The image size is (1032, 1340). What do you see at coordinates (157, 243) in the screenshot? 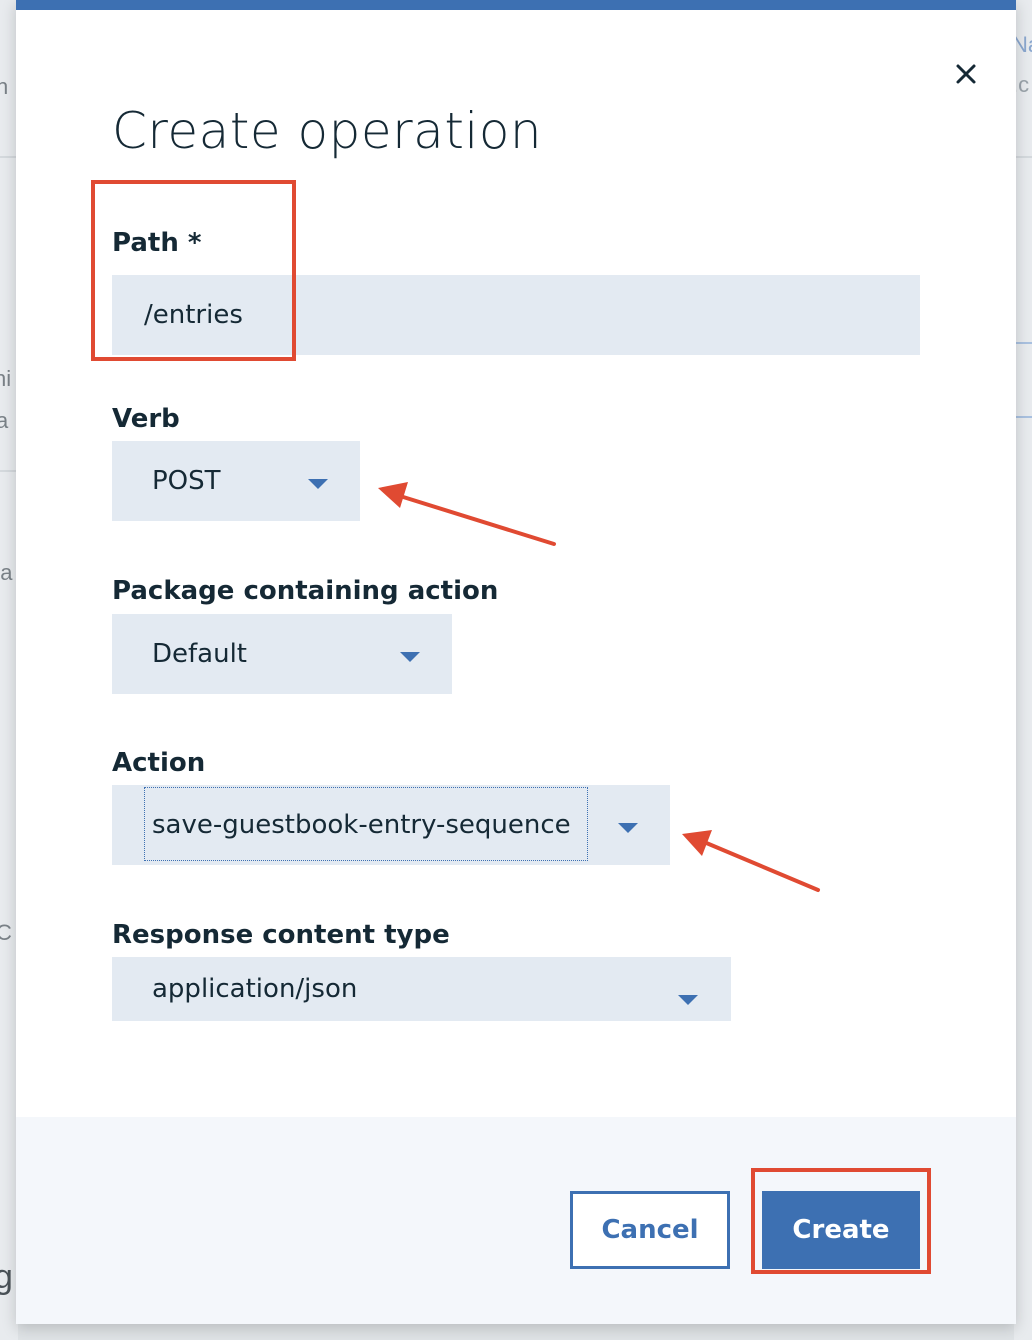
I see `path-label: Path *` at bounding box center [157, 243].